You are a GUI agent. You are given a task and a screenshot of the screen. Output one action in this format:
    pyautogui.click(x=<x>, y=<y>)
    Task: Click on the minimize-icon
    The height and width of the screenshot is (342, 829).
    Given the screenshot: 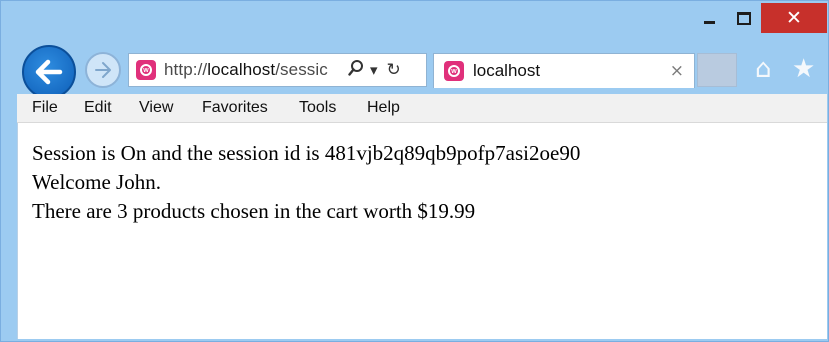 What is the action you would take?
    pyautogui.click(x=709, y=22)
    